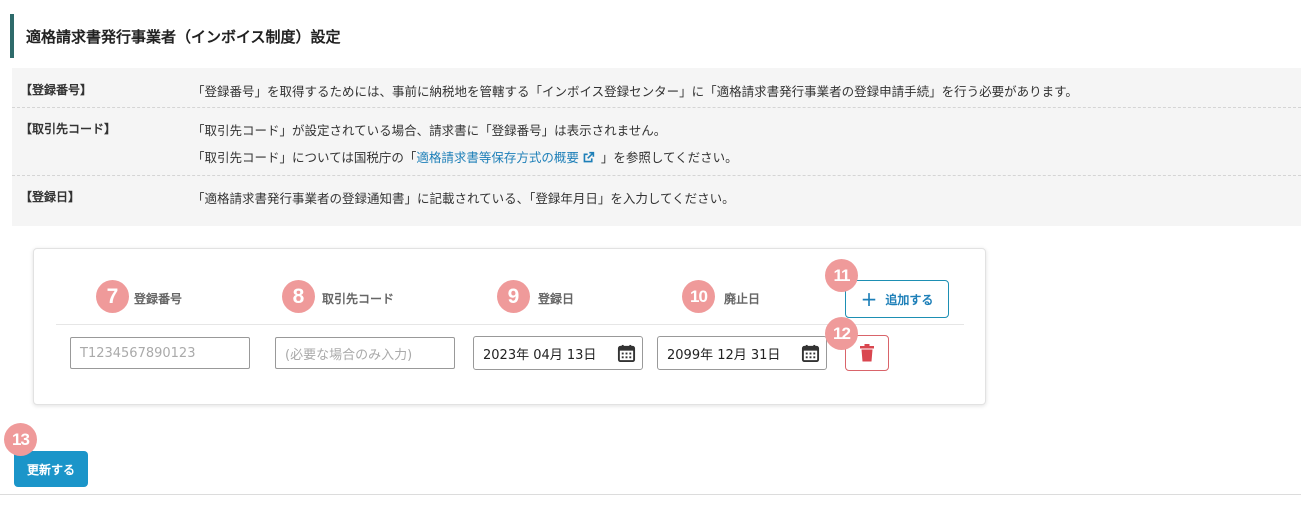 The height and width of the screenshot is (505, 1301). I want to click on update-button: 更新する, so click(51, 469).